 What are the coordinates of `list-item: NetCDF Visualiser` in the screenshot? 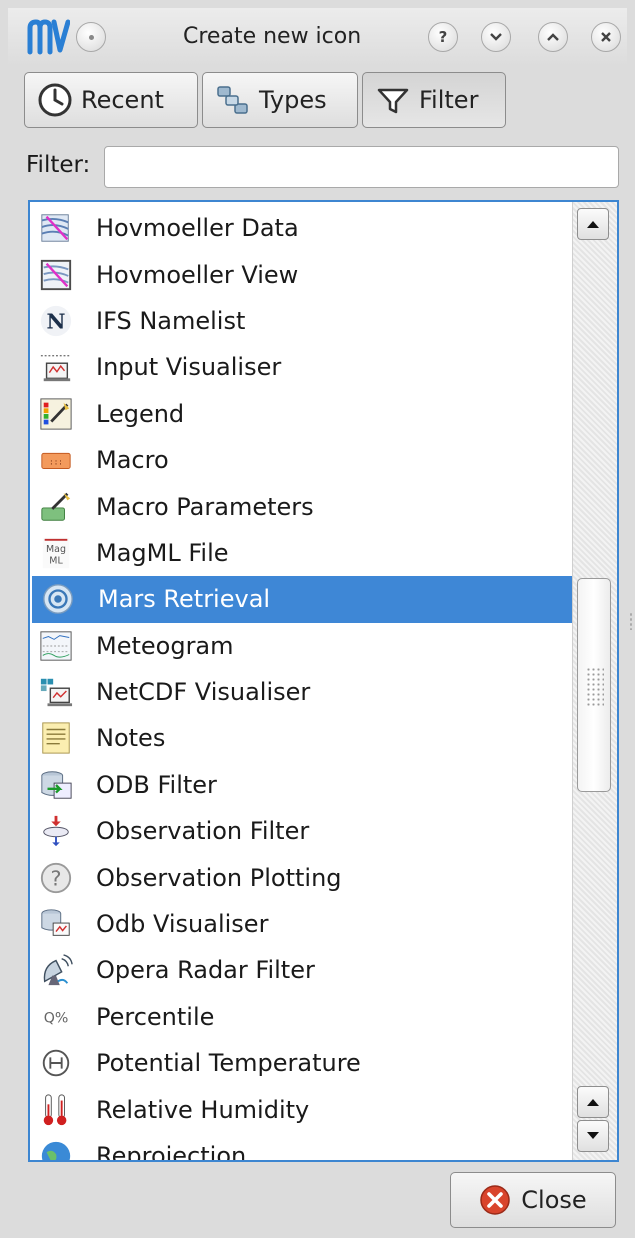 It's located at (302, 692).